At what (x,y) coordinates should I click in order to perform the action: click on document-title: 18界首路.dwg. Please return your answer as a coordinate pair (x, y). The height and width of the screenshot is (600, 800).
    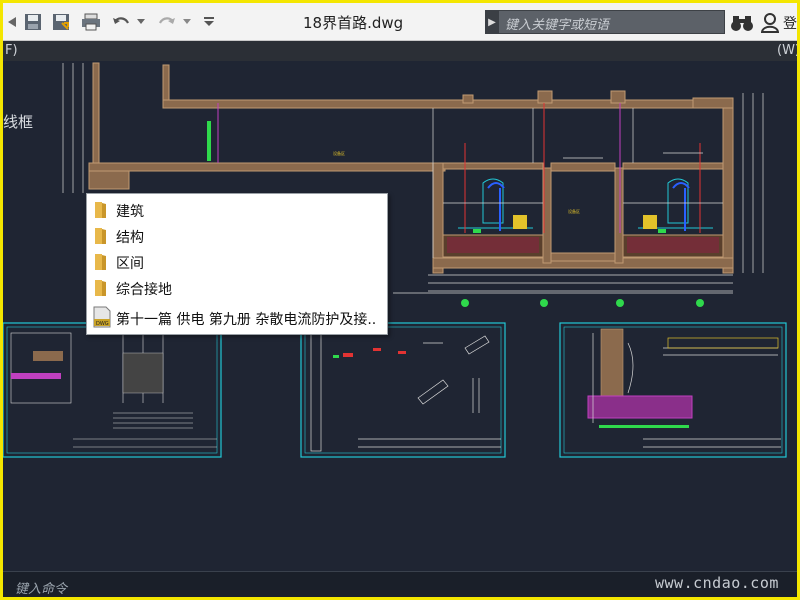
    Looking at the image, I should click on (353, 23).